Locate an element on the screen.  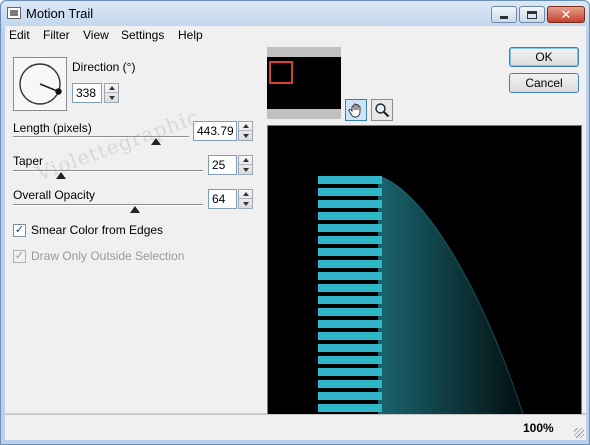
title-bar: Motion Trail ✕ is located at coordinates (295, 14).